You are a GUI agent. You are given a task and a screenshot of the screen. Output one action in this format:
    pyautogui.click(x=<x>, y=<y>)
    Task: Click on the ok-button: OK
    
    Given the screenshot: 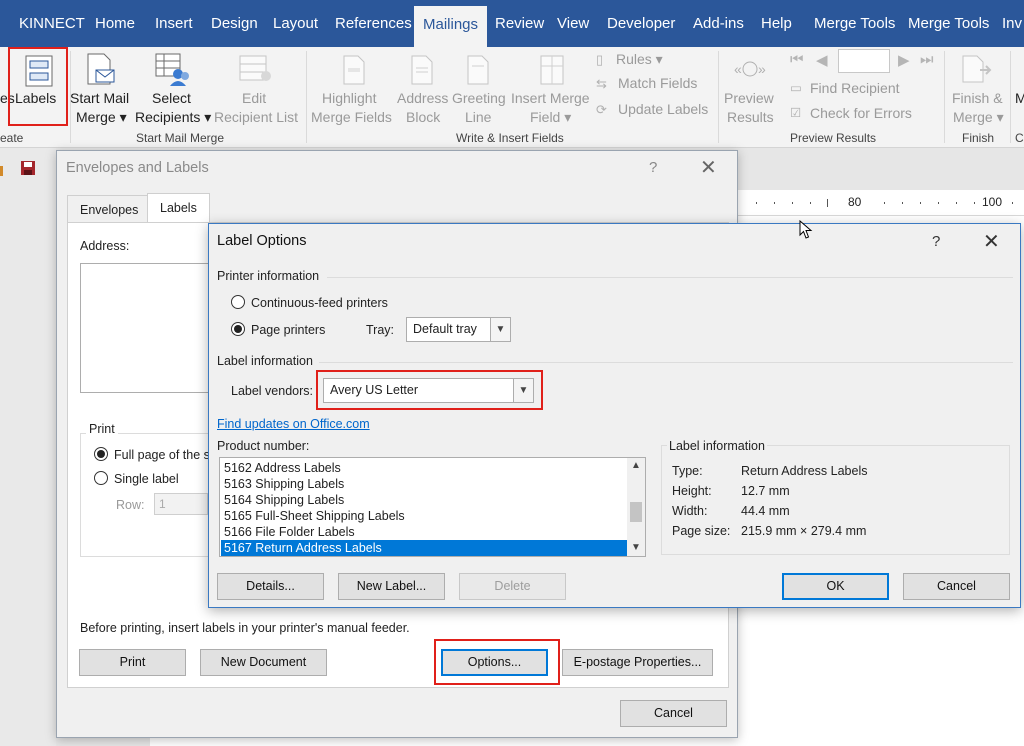 What is the action you would take?
    pyautogui.click(x=835, y=586)
    